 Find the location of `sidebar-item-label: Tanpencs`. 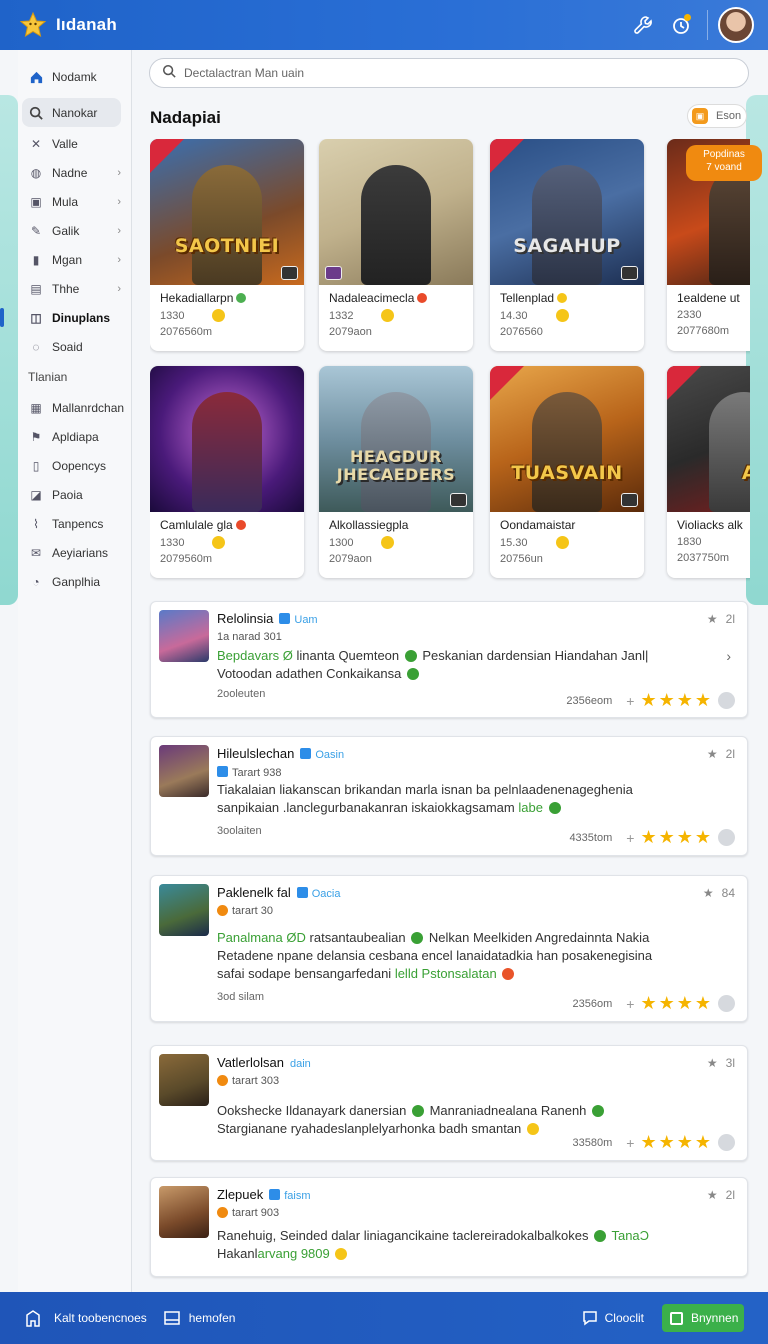

sidebar-item-label: Tanpencs is located at coordinates (78, 523).